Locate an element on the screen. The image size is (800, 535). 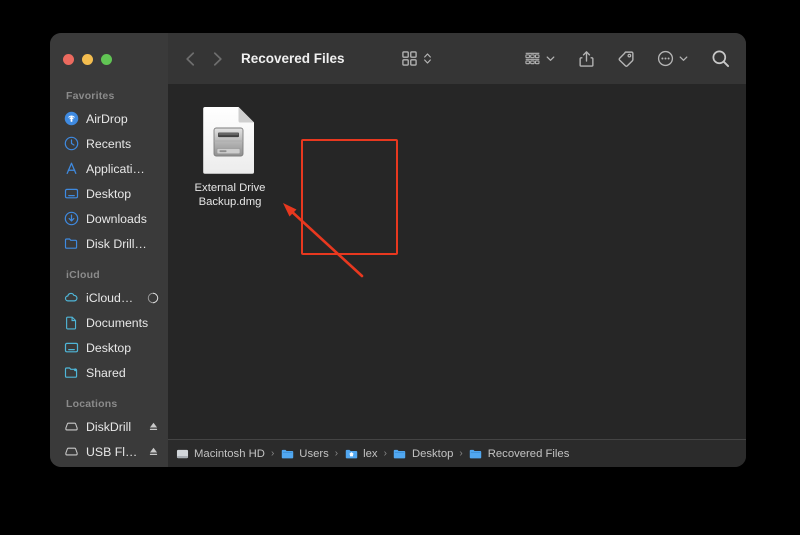
breadcrumb-recovered-files: Recovered Files is located at coordinates (519, 453).